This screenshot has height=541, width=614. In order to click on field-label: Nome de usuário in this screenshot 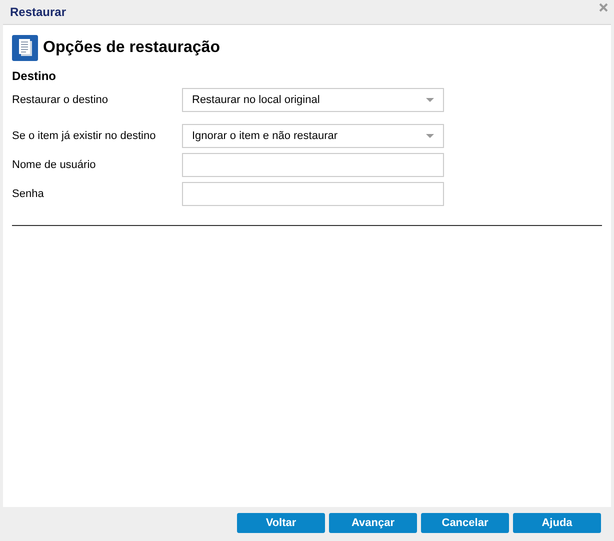, I will do `click(54, 165)`.